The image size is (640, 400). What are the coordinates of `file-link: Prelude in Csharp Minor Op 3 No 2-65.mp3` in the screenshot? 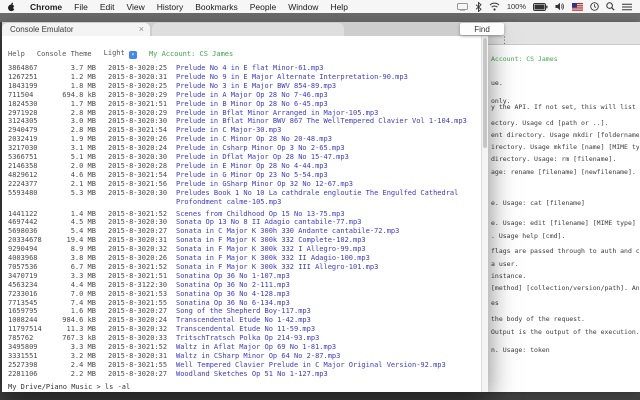 It's located at (326, 148).